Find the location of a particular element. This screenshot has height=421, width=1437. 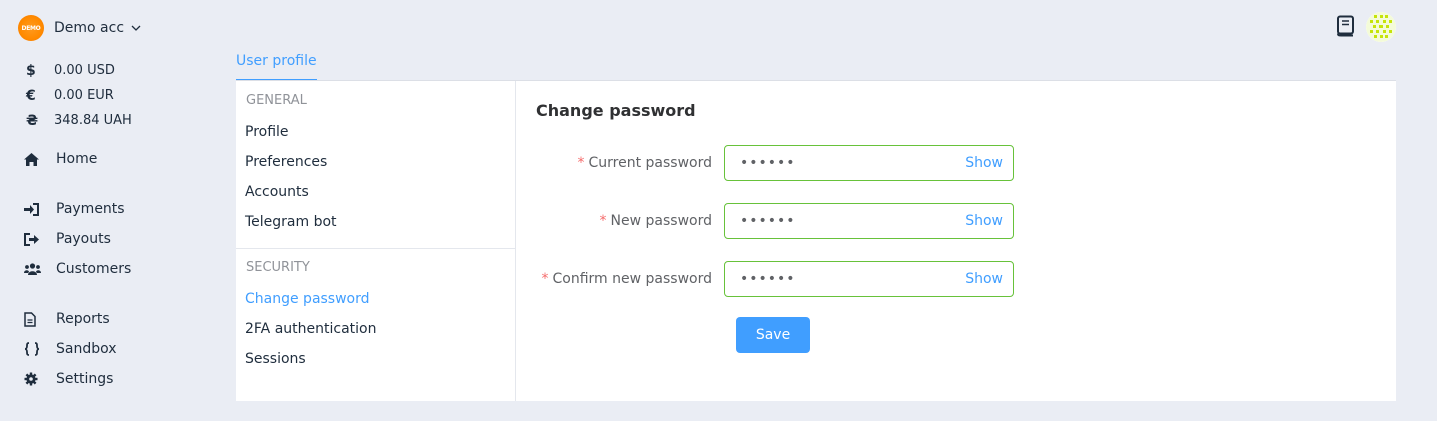

sidebar-item-settings: Settings is located at coordinates (119, 379).